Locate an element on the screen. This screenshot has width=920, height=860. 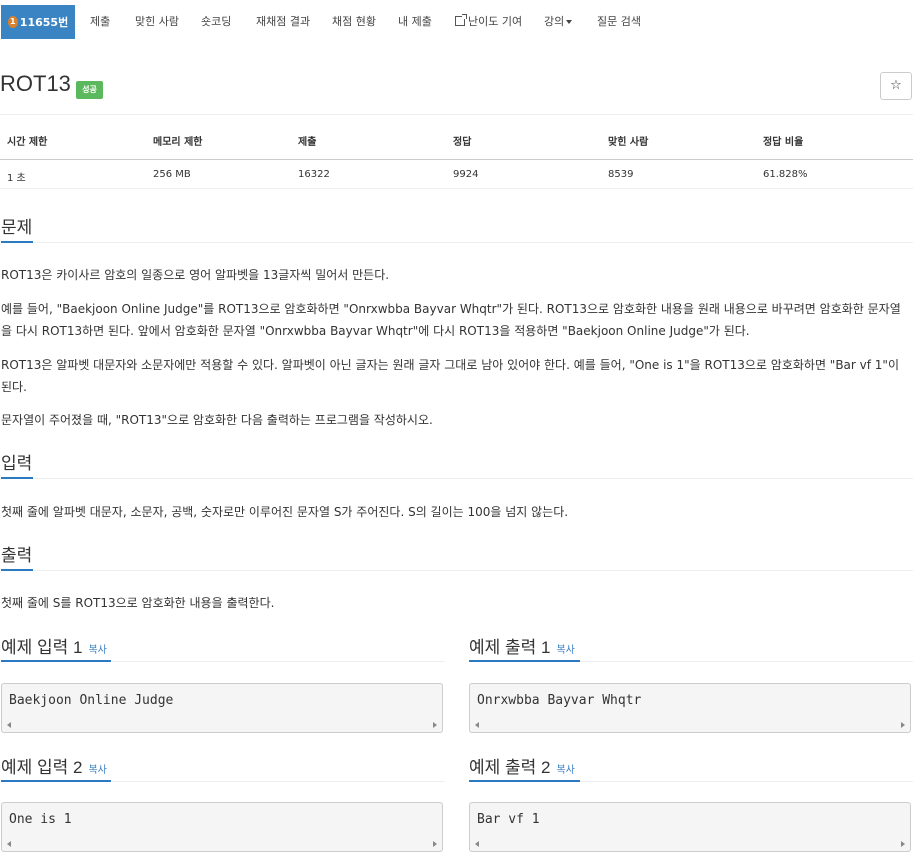
sample-output-1-title: 예제 출력 1 복사 is located at coordinates (522, 645).